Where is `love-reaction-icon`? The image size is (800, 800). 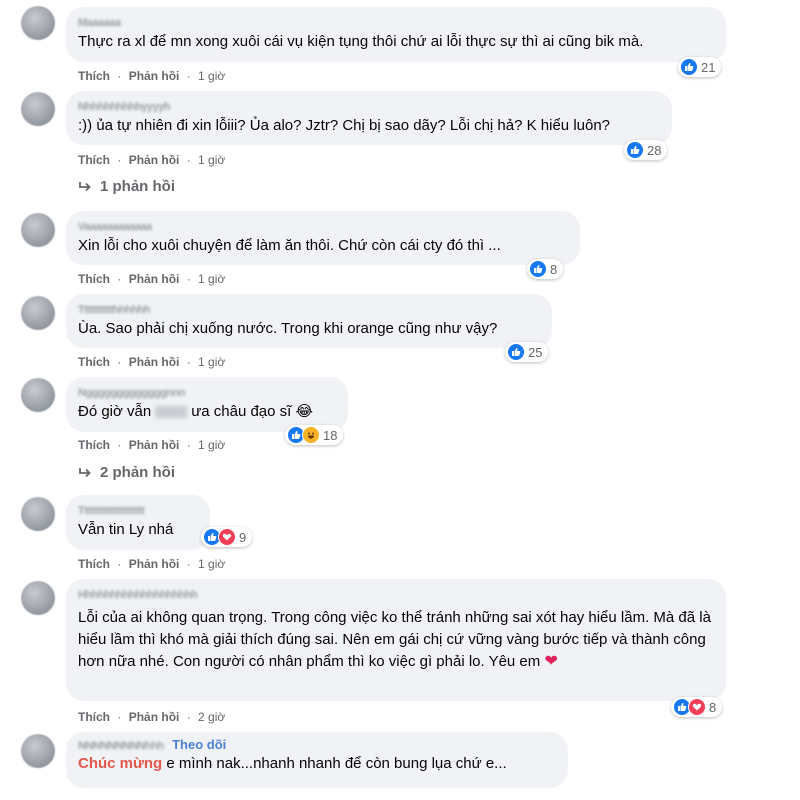 love-reaction-icon is located at coordinates (227, 537).